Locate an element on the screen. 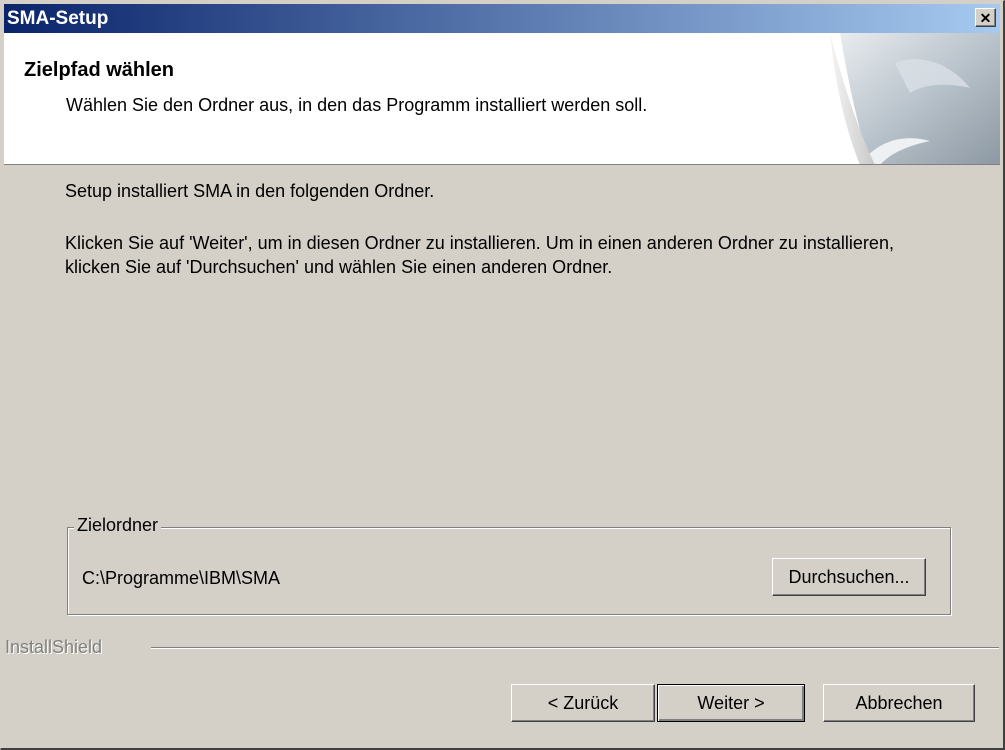 The width and height of the screenshot is (1005, 750). title-bar: SMA-Setup ✕ is located at coordinates (502, 18).